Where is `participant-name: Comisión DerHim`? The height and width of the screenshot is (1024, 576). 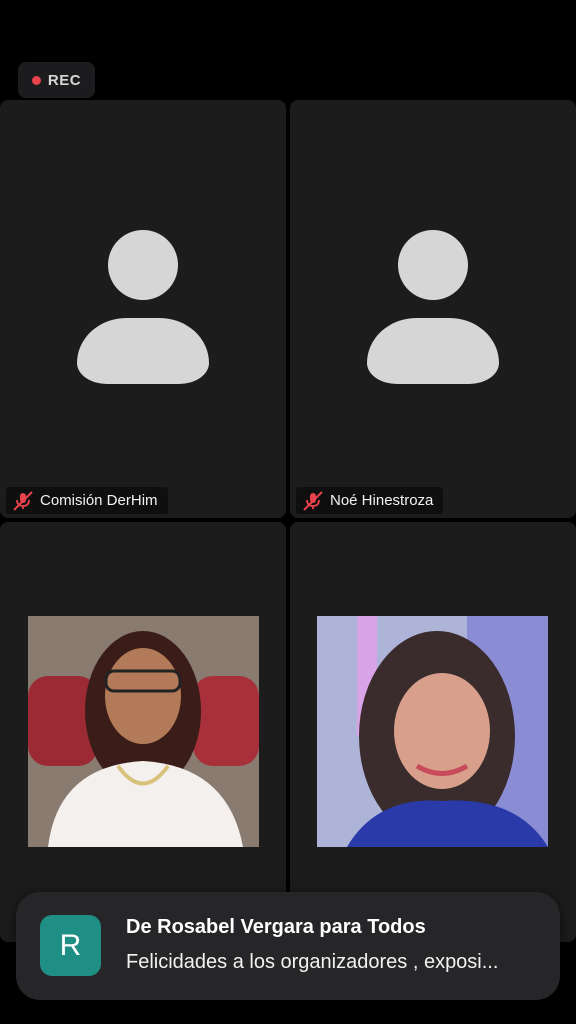 participant-name: Comisión DerHim is located at coordinates (99, 500).